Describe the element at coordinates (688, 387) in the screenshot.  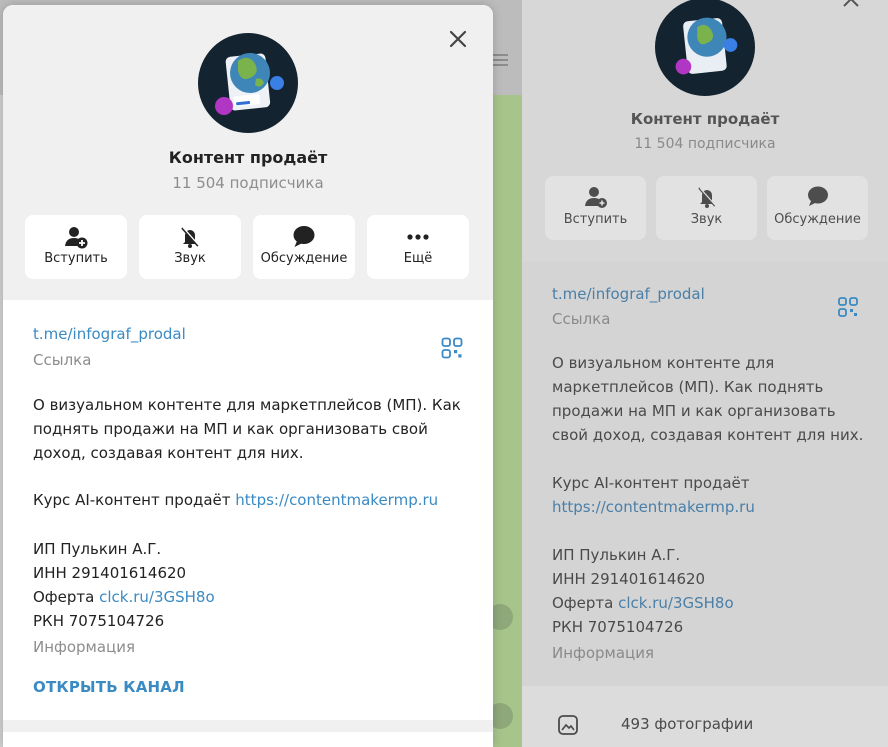
I see `side-panel-about-line: маркетплейсов (МП). Как поднять` at that location.